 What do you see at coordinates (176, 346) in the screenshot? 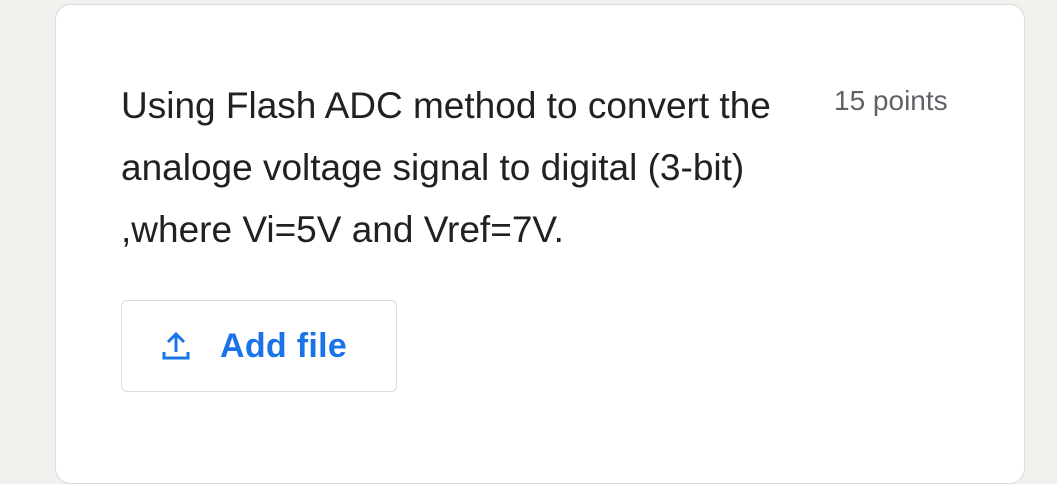
I see `upload-icon` at bounding box center [176, 346].